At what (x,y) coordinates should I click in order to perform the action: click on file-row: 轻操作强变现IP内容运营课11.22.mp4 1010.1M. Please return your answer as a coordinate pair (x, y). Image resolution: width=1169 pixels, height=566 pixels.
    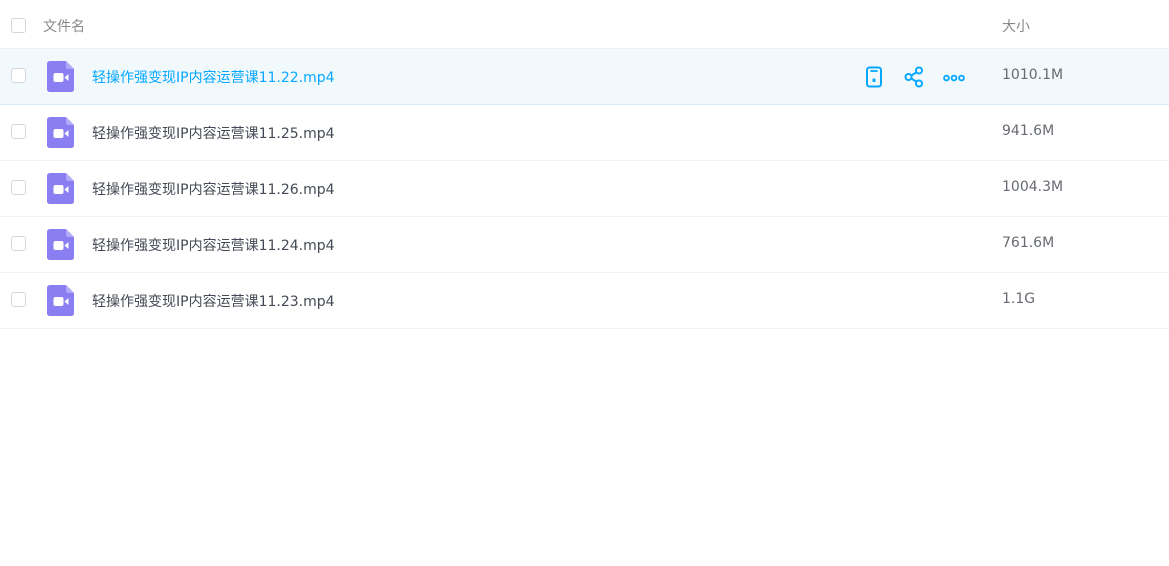
    Looking at the image, I should click on (584, 77).